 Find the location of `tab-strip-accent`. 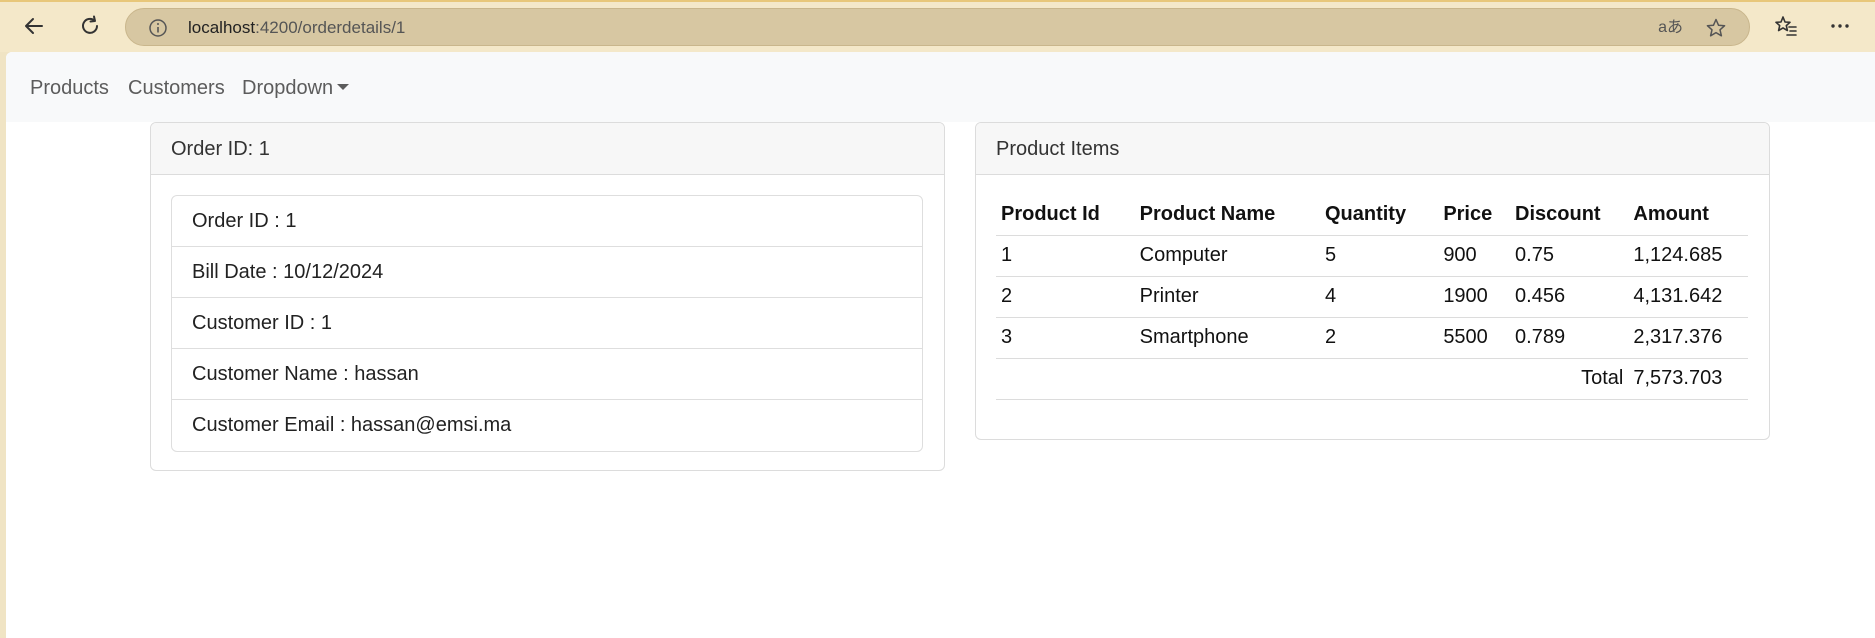

tab-strip-accent is located at coordinates (937, 1).